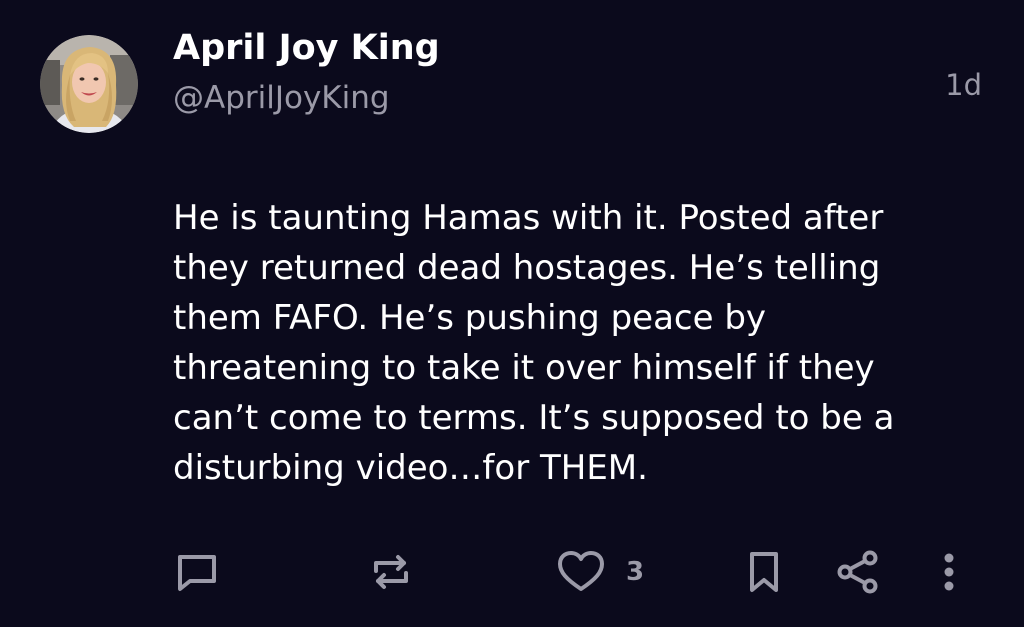 The image size is (1024, 627). I want to click on more-vertical-icon, so click(949, 572).